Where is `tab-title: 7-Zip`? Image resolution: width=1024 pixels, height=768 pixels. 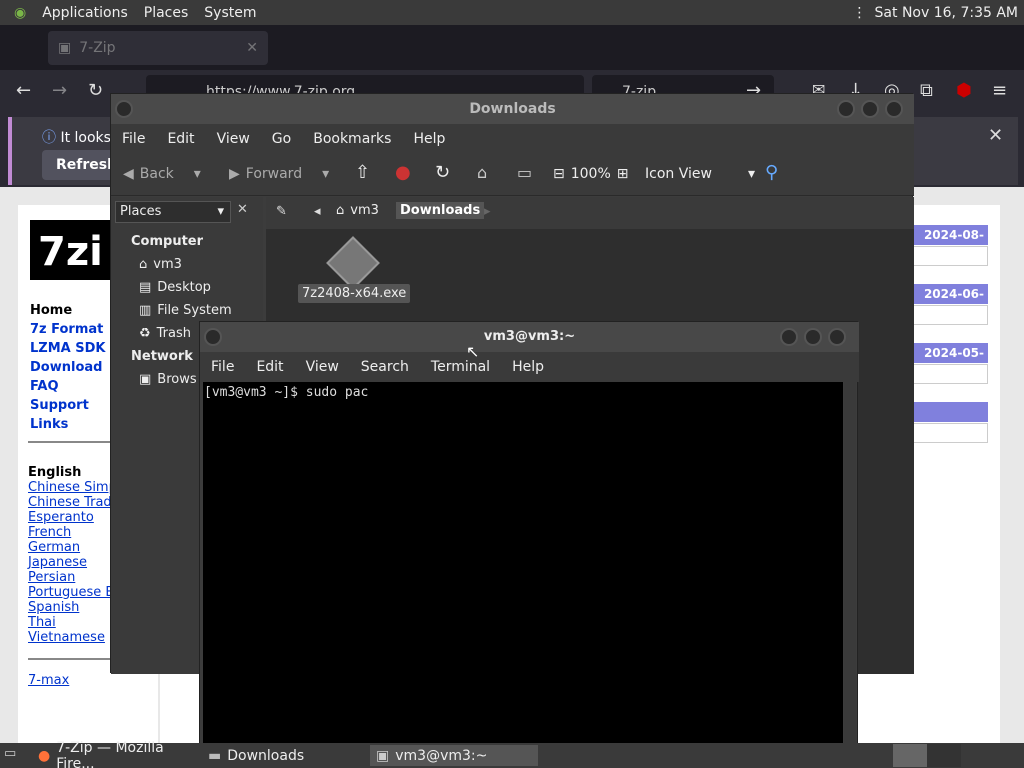
tab-title: 7-Zip is located at coordinates (97, 48).